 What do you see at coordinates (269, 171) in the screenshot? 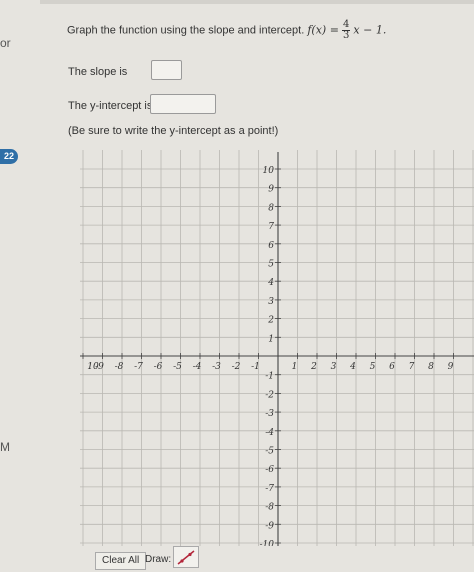
I see `y-tick-label: 10` at bounding box center [269, 171].